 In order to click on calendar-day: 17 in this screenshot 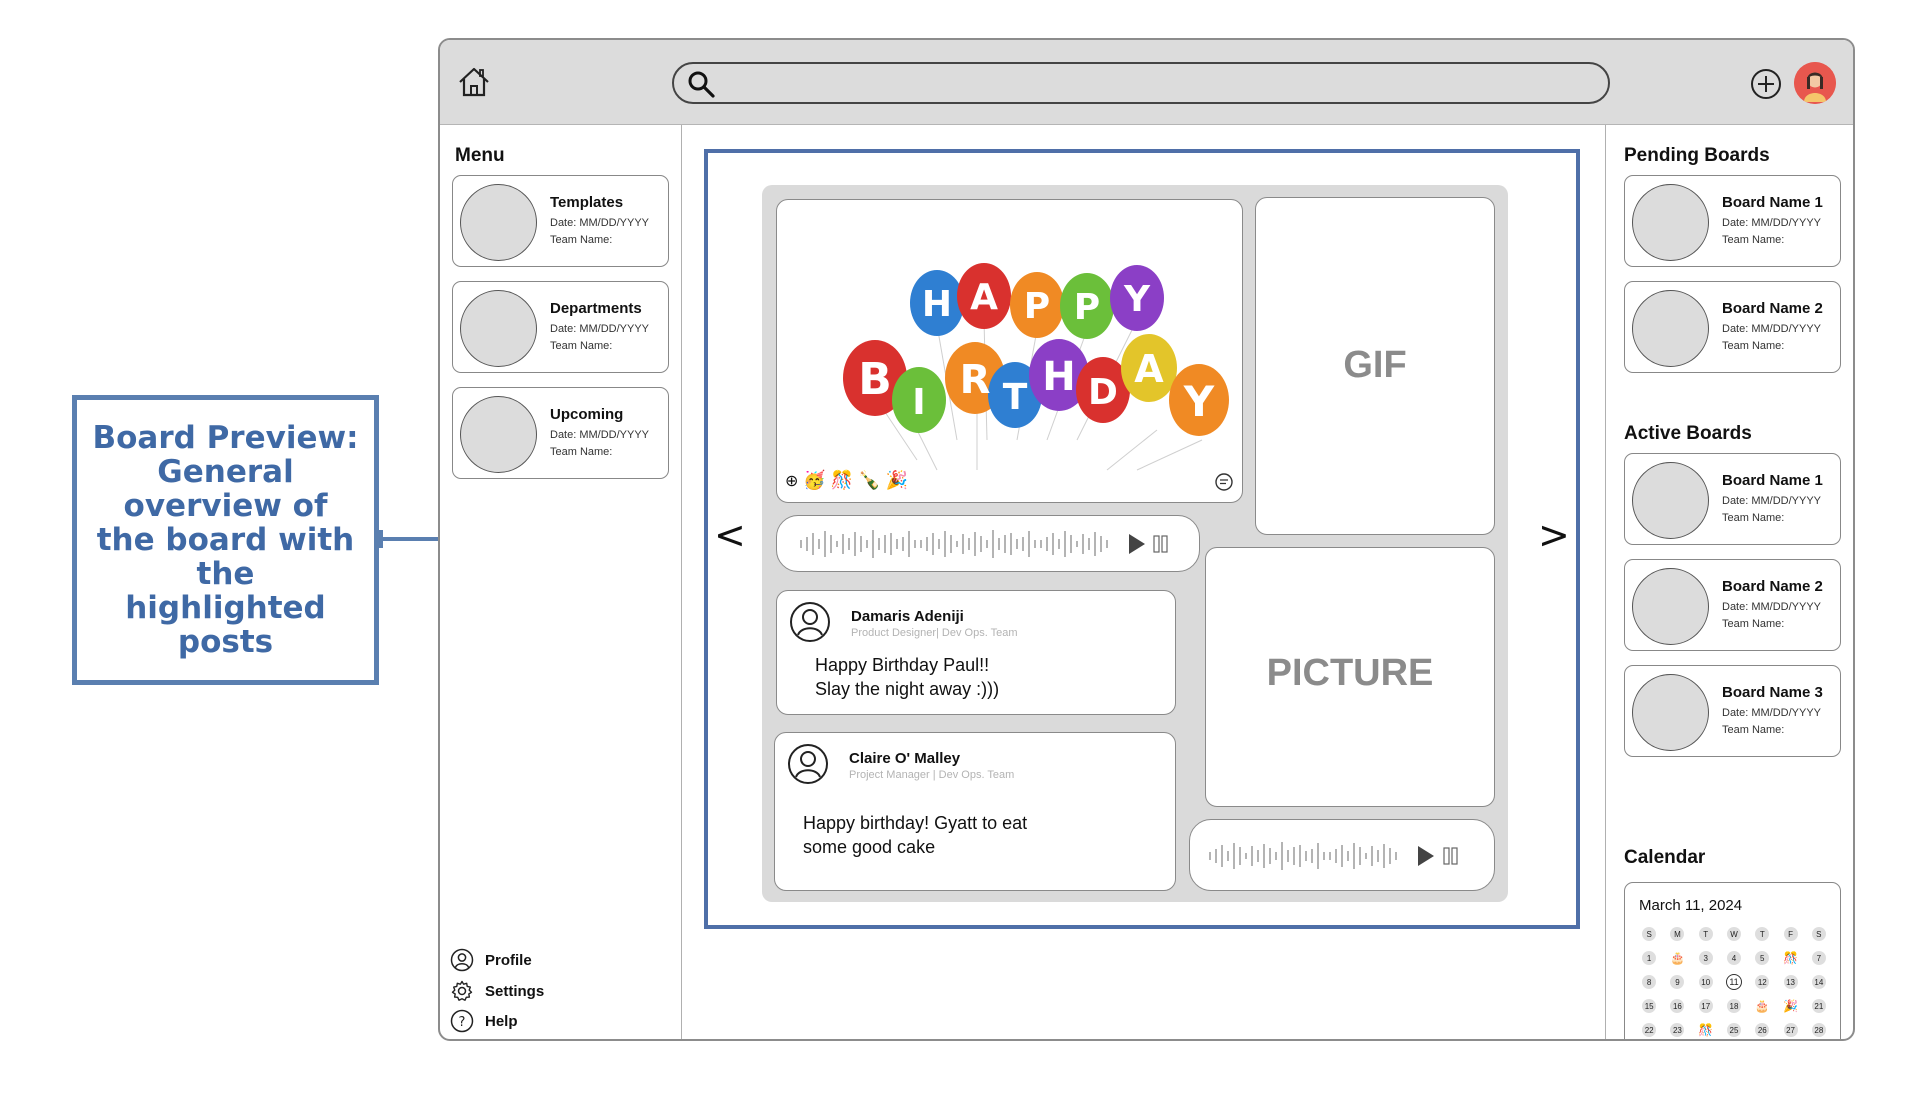, I will do `click(1705, 1006)`.